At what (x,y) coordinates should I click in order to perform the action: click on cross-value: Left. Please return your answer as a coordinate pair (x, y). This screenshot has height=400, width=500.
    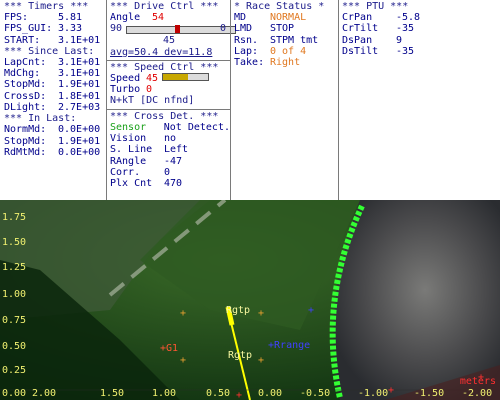
    Looking at the image, I should click on (176, 150).